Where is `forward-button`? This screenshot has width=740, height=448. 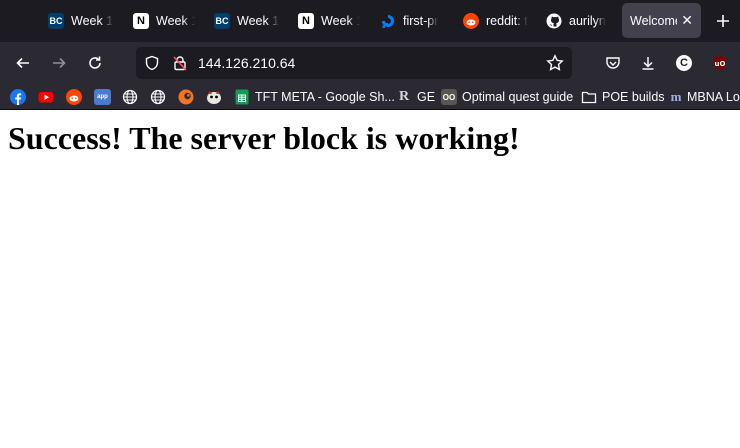
forward-button is located at coordinates (59, 63).